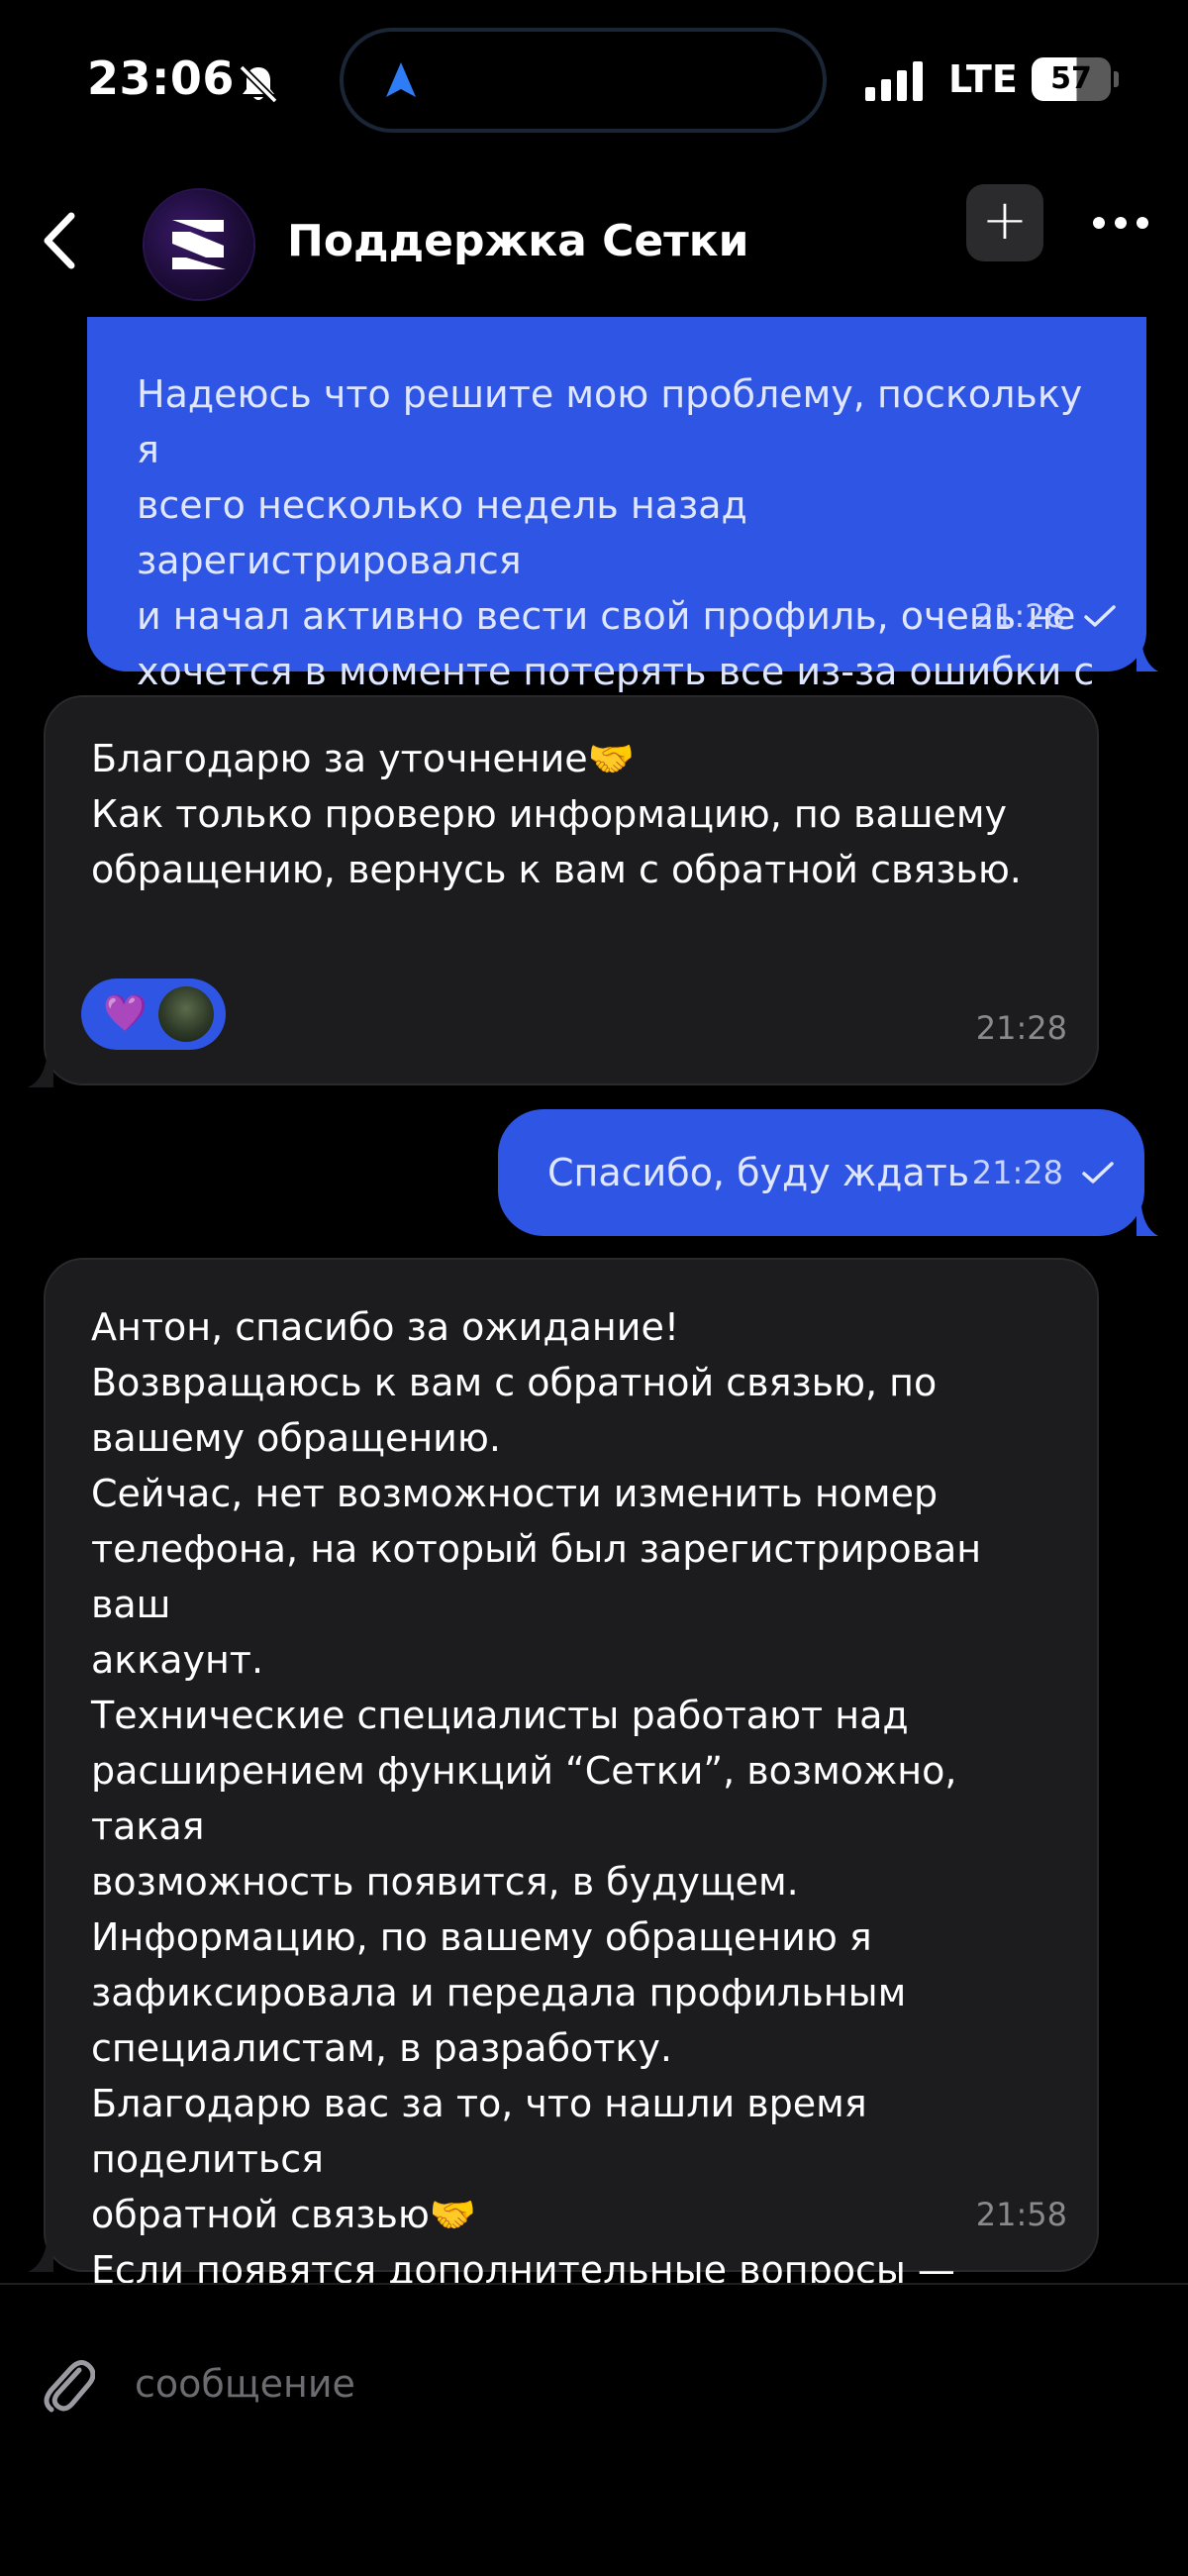  Describe the element at coordinates (60, 240) in the screenshot. I see `back-button` at that location.